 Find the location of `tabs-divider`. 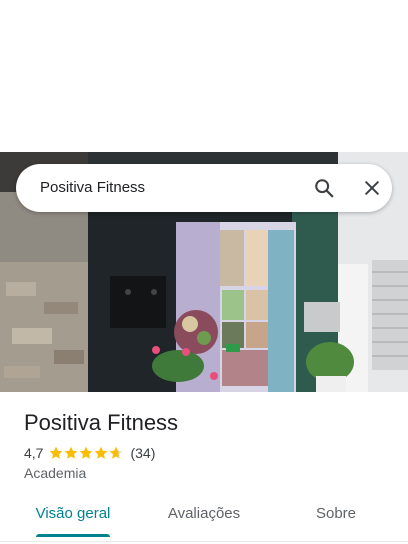

tabs-divider is located at coordinates (204, 541).